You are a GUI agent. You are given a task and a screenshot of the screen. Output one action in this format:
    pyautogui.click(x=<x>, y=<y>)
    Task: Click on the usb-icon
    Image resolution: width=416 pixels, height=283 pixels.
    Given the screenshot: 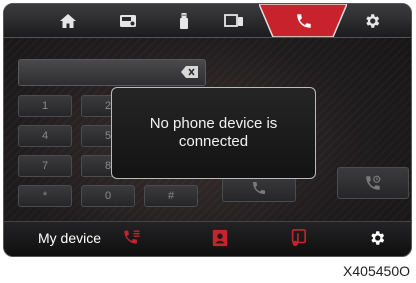 What is the action you would take?
    pyautogui.click(x=184, y=20)
    